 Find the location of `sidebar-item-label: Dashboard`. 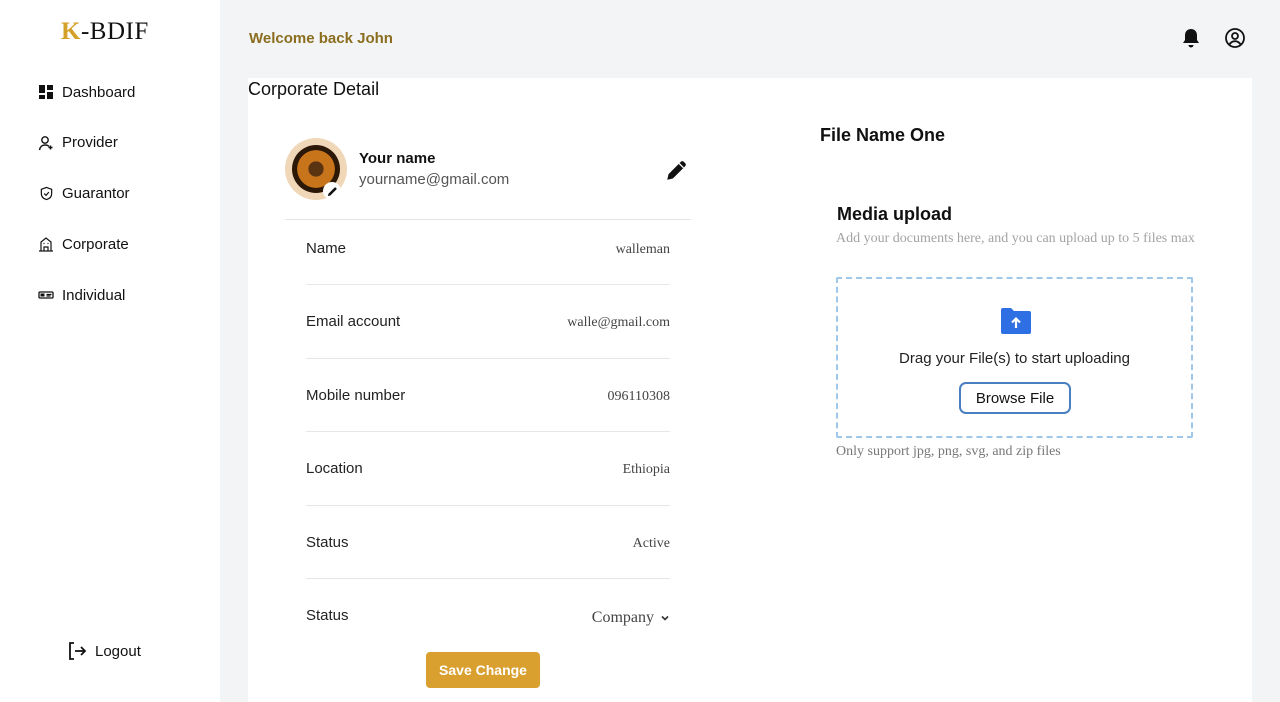

sidebar-item-label: Dashboard is located at coordinates (99, 92).